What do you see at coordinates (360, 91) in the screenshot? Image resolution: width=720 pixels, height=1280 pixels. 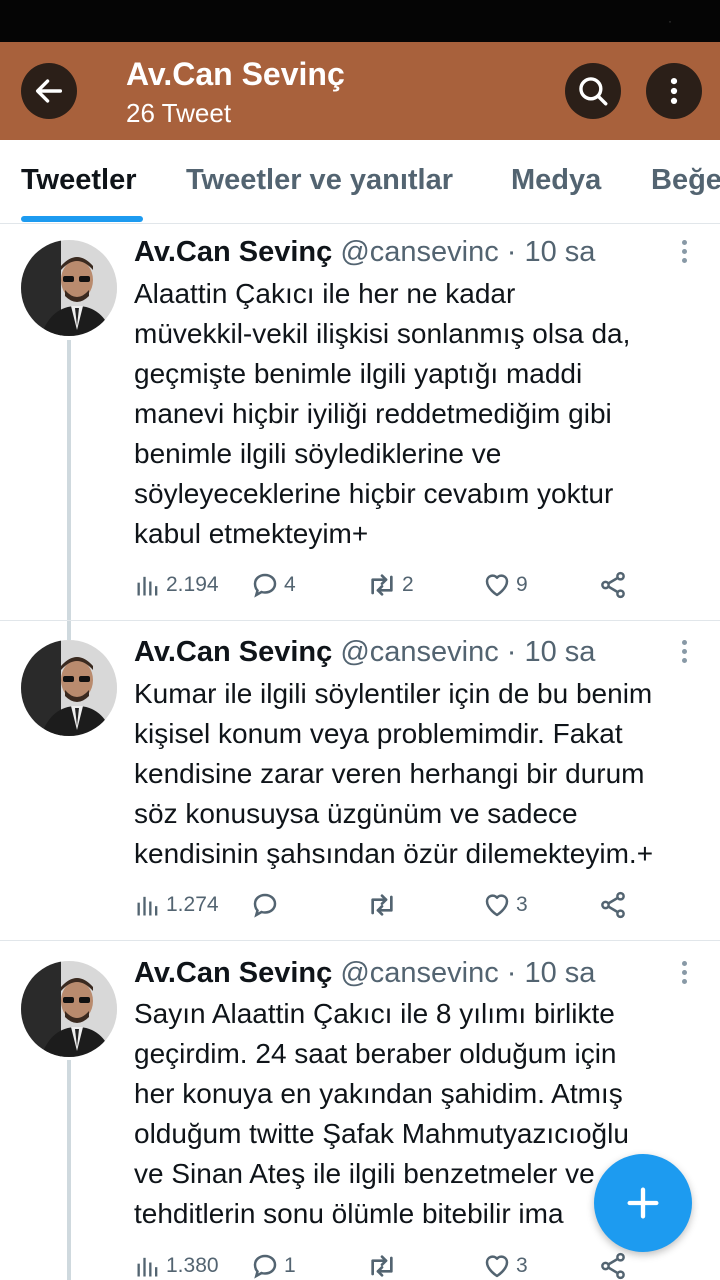 I see `profile-header: Av.Can Sevinç 26 Tweet` at bounding box center [360, 91].